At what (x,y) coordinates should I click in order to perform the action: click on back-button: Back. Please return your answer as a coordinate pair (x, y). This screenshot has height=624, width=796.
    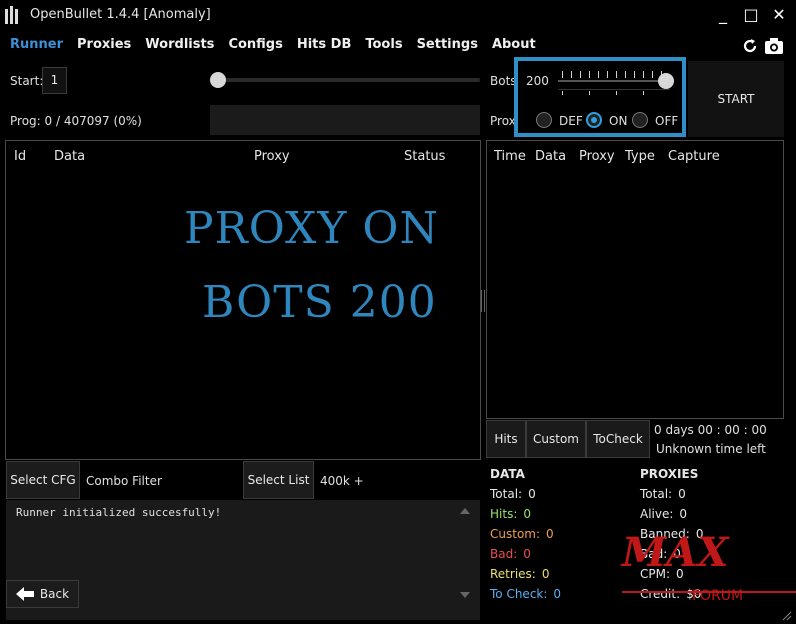
    Looking at the image, I should click on (42, 594).